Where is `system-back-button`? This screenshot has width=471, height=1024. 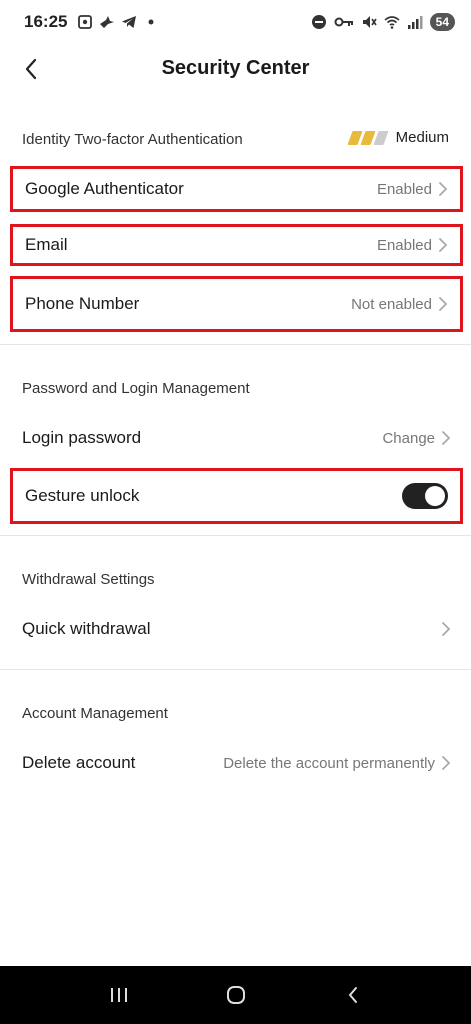
system-back-button is located at coordinates (353, 995).